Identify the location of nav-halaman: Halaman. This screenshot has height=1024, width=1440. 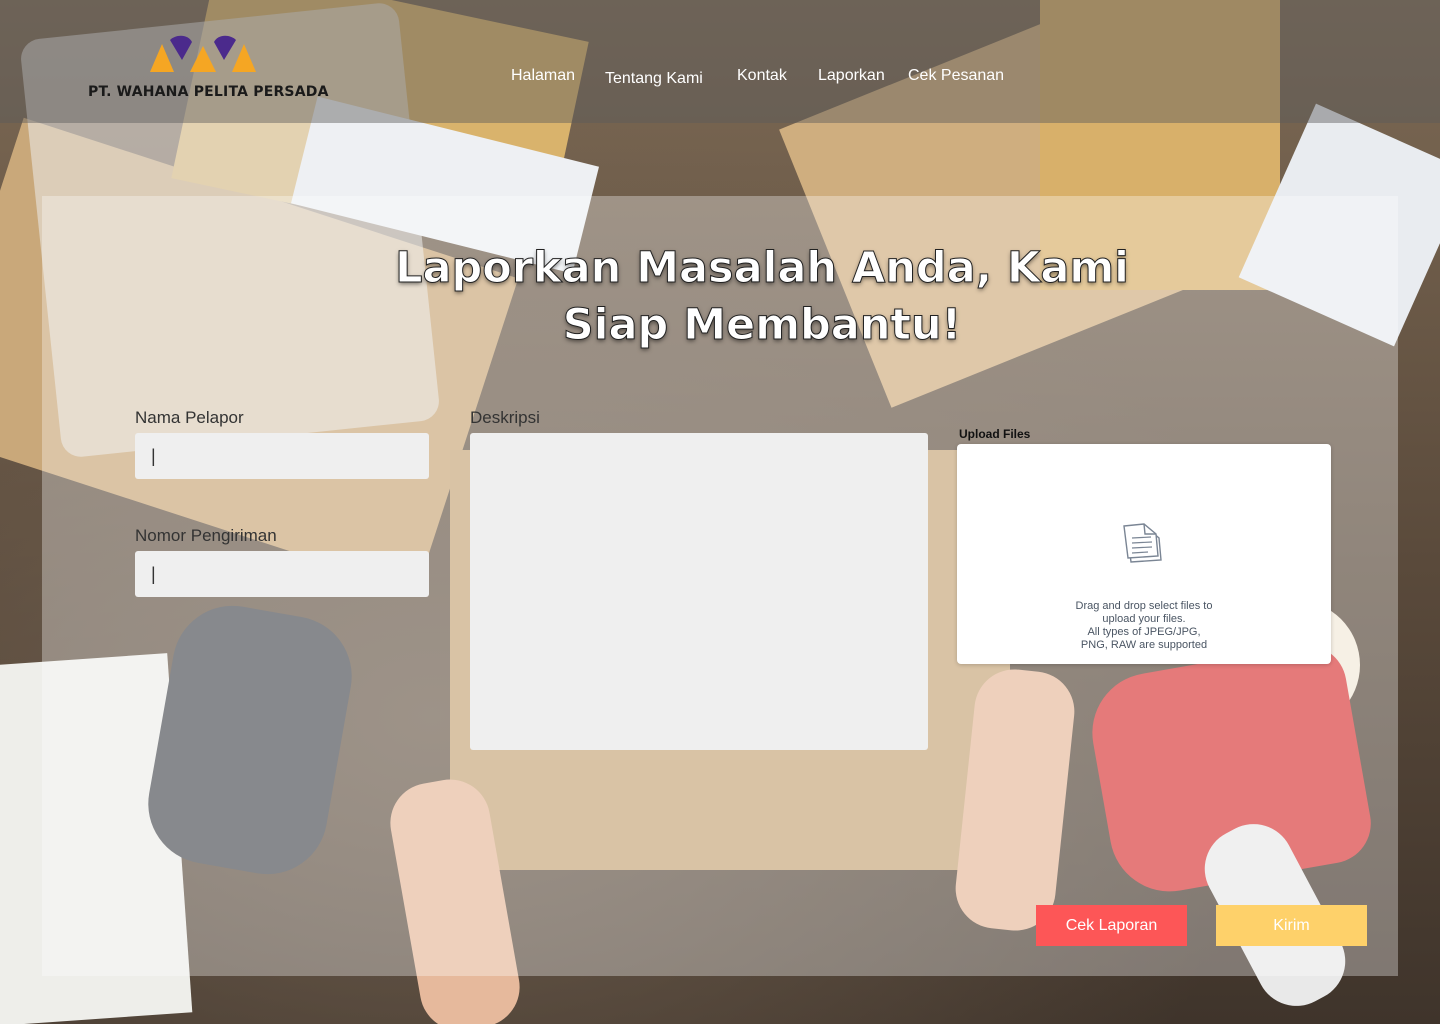
(543, 76).